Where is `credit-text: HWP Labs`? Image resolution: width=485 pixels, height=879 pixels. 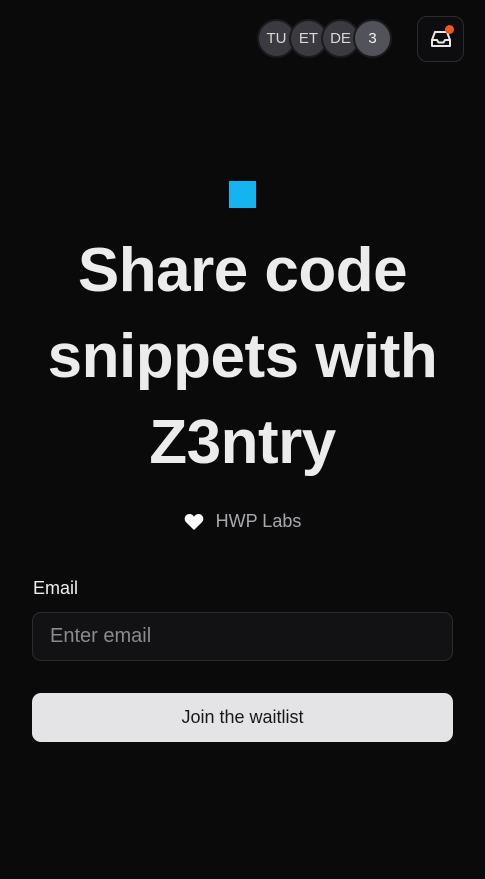 credit-text: HWP Labs is located at coordinates (258, 521).